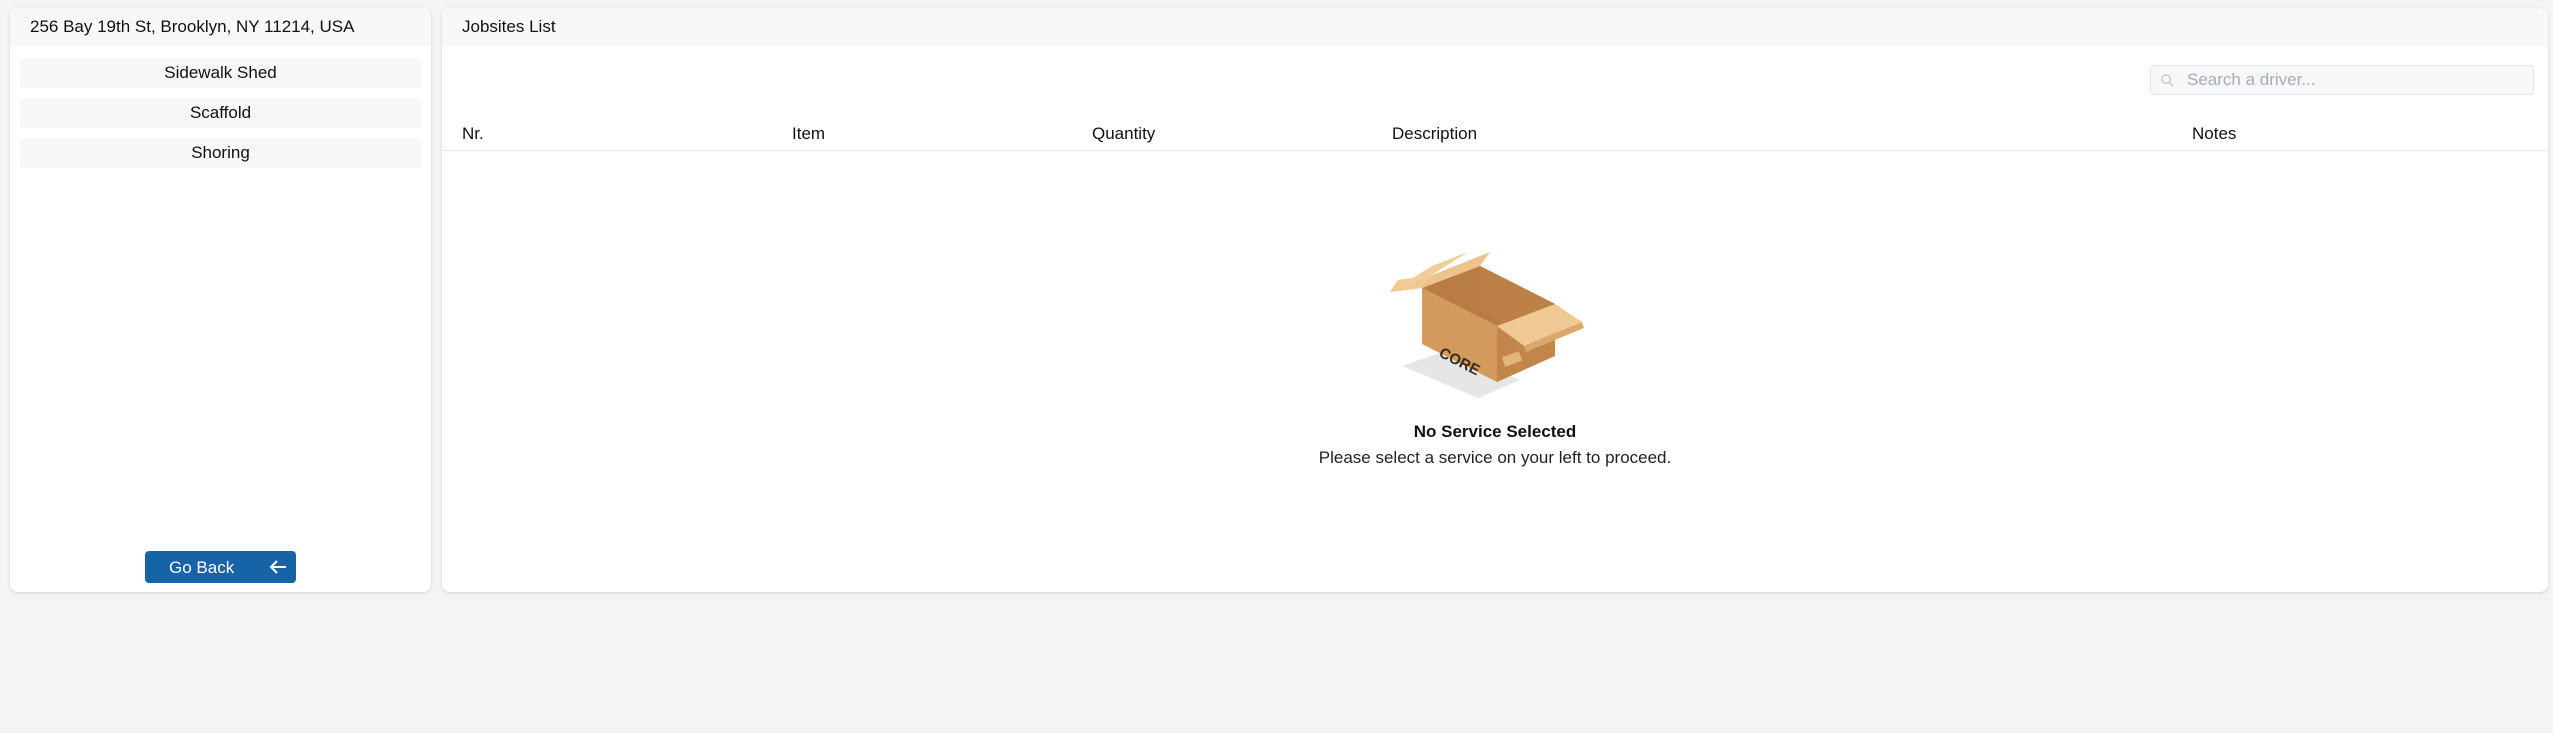 This screenshot has width=2553, height=733. What do you see at coordinates (1495, 133) in the screenshot?
I see `table-header: Nr. Item Quantity Description Notes` at bounding box center [1495, 133].